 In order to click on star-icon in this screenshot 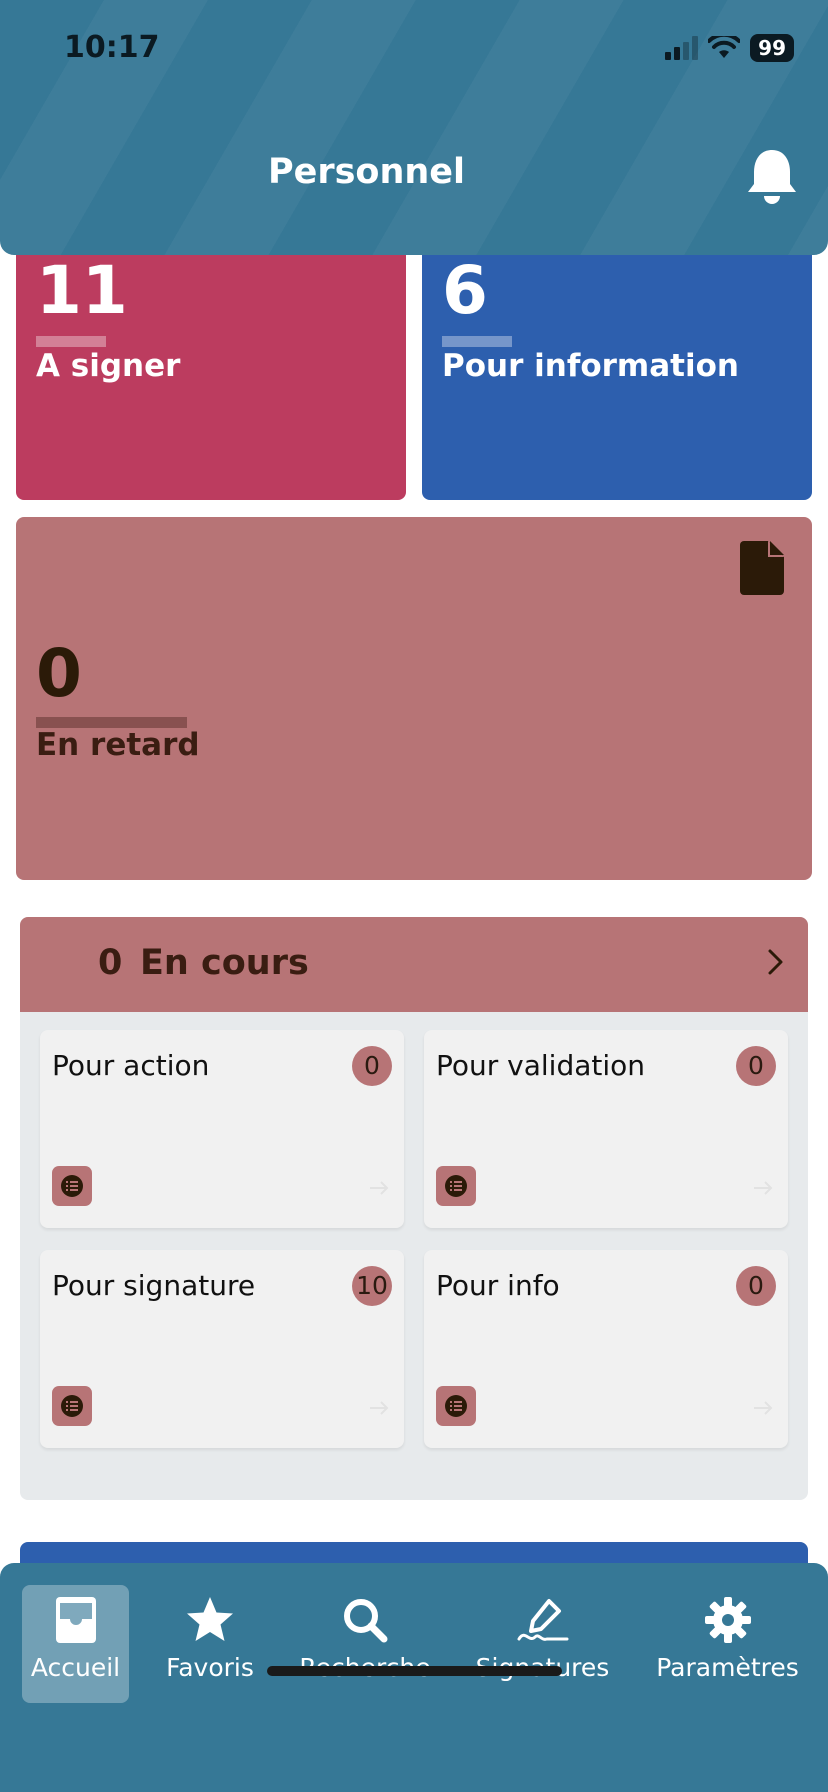, I will do `click(210, 1619)`.